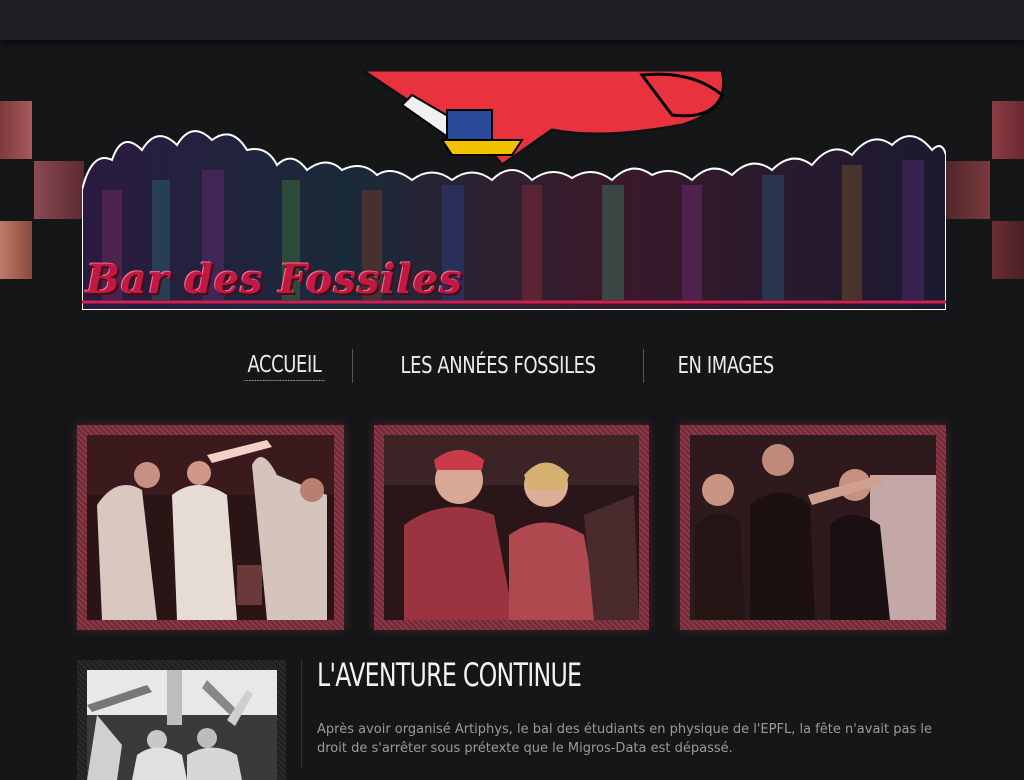 This screenshot has height=780, width=1024. What do you see at coordinates (449, 675) in the screenshot?
I see `article-title: L'aventure continue` at bounding box center [449, 675].